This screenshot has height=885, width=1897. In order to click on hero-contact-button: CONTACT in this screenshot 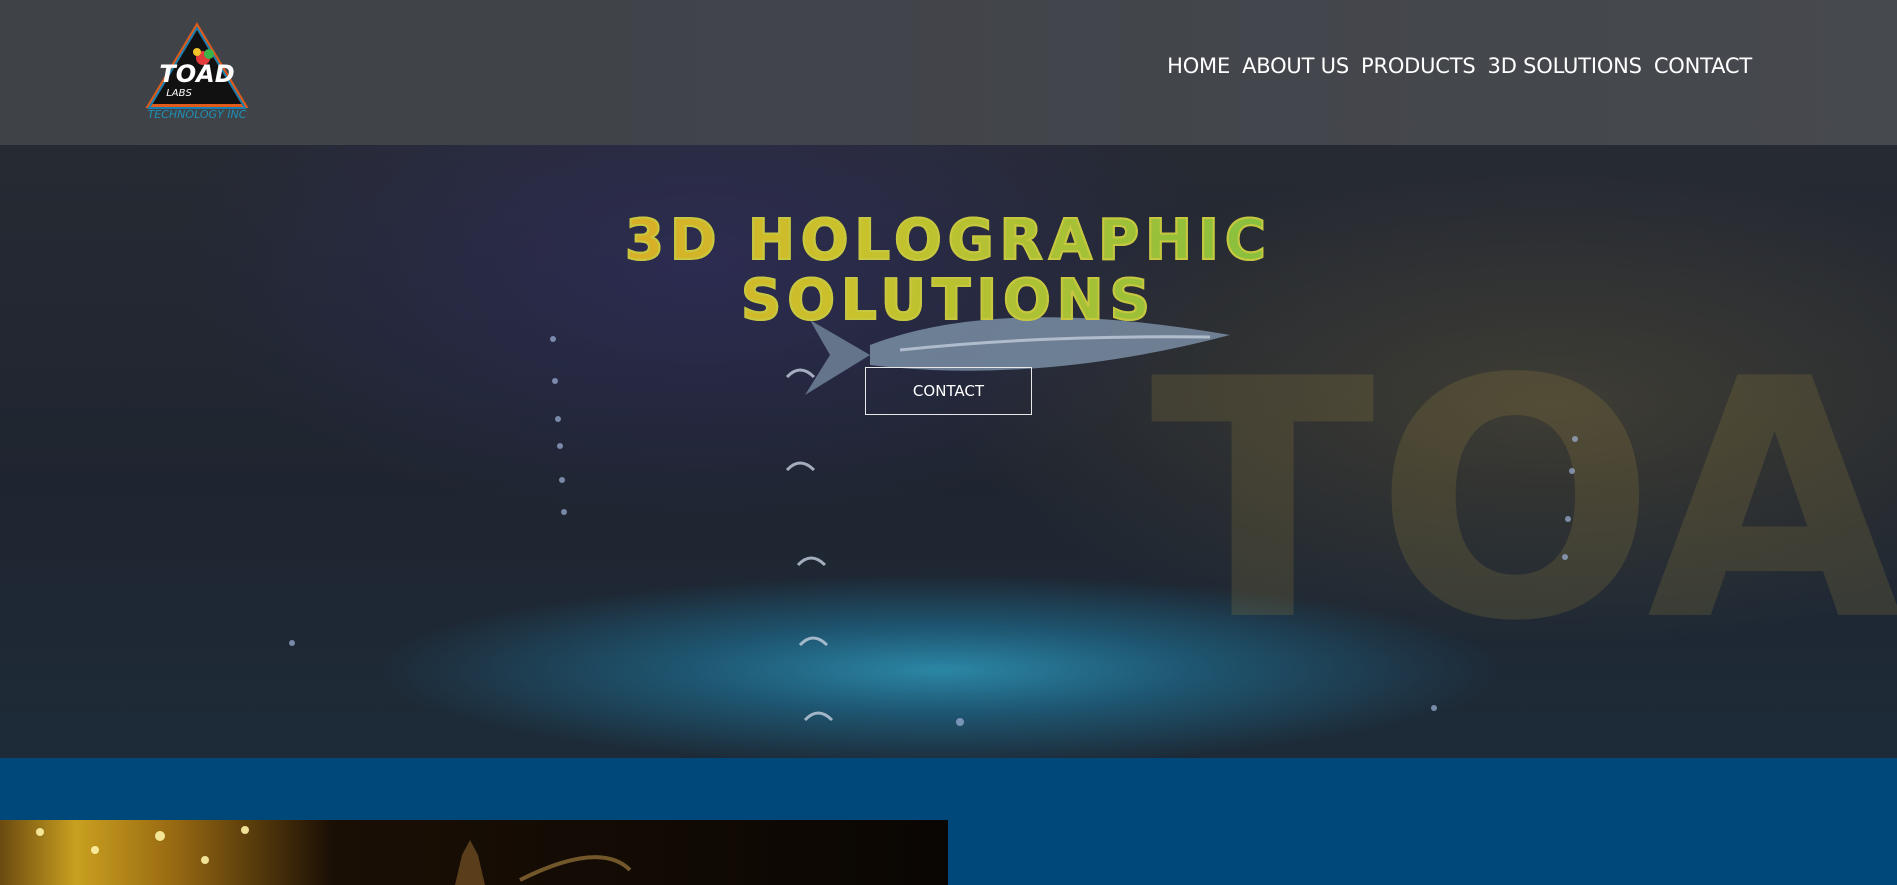, I will do `click(948, 391)`.